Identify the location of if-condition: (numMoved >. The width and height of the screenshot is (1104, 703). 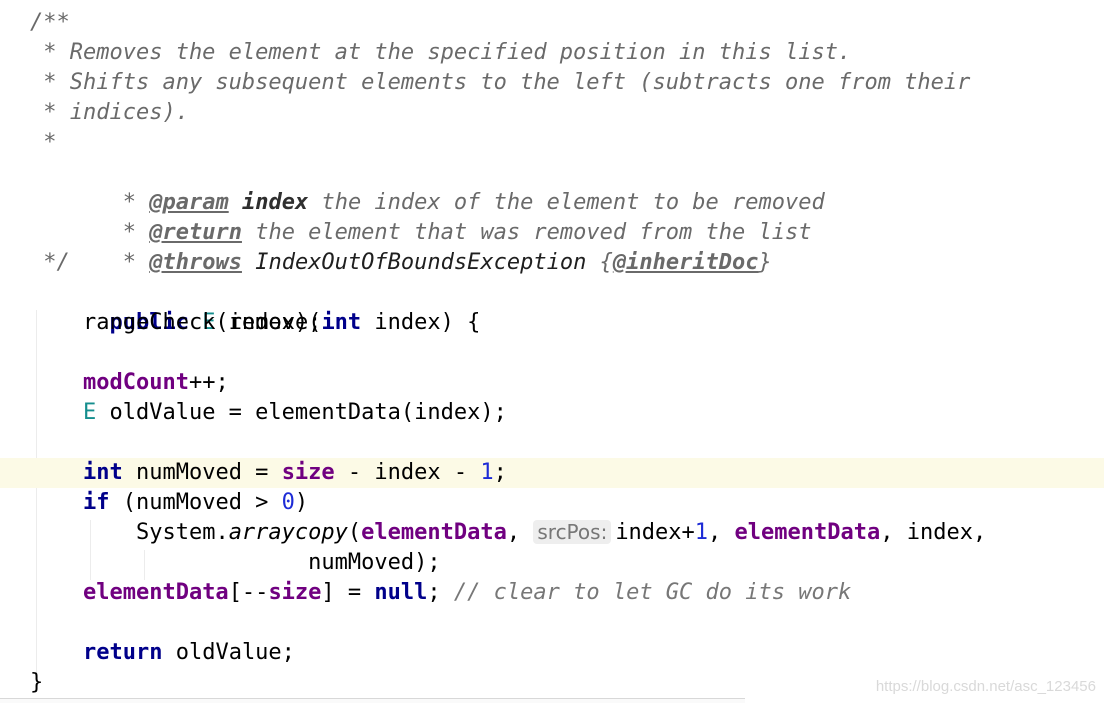
(195, 502).